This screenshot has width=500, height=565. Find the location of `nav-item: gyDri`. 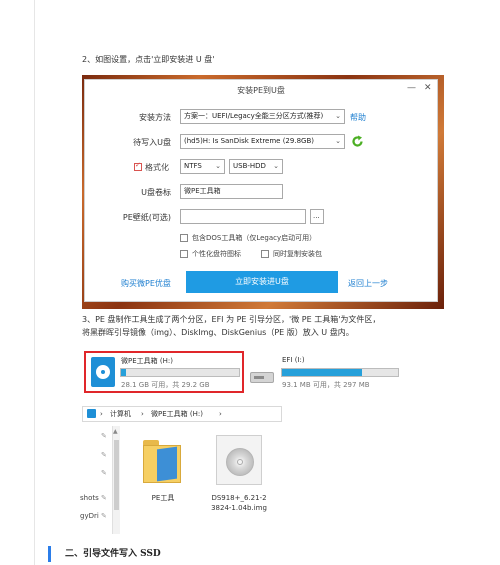

nav-item: gyDri is located at coordinates (89, 516).